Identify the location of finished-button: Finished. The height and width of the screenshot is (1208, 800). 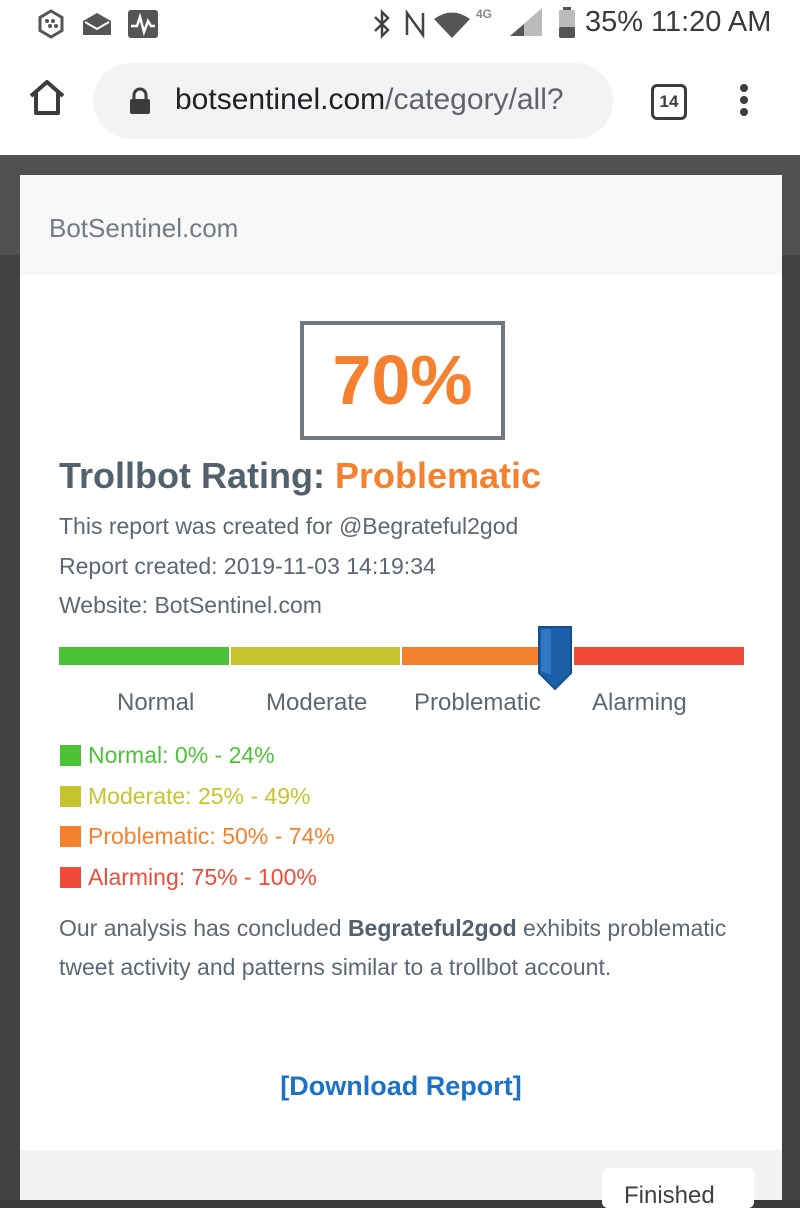
(678, 1188).